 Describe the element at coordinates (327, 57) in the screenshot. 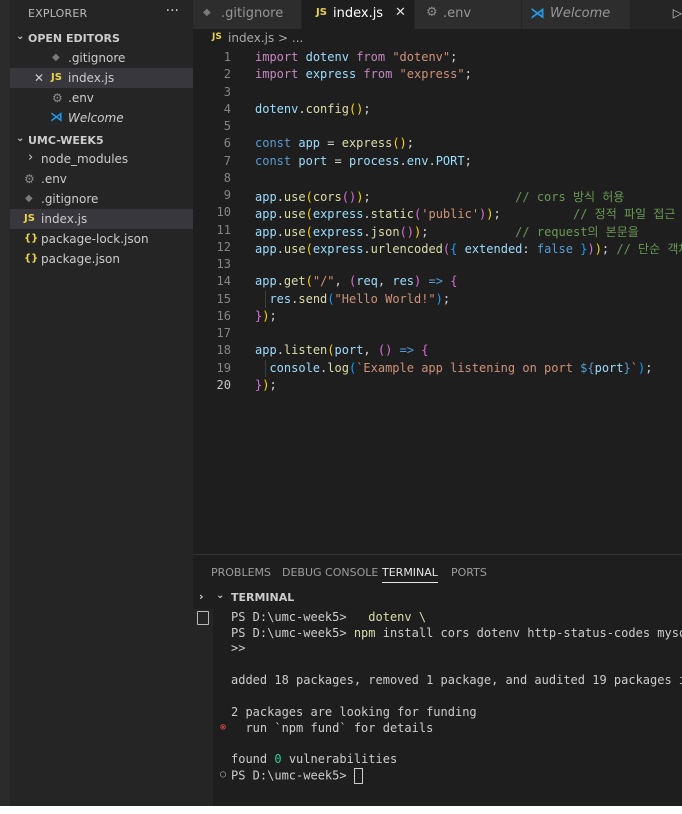

I see `code-token: dotenv` at that location.